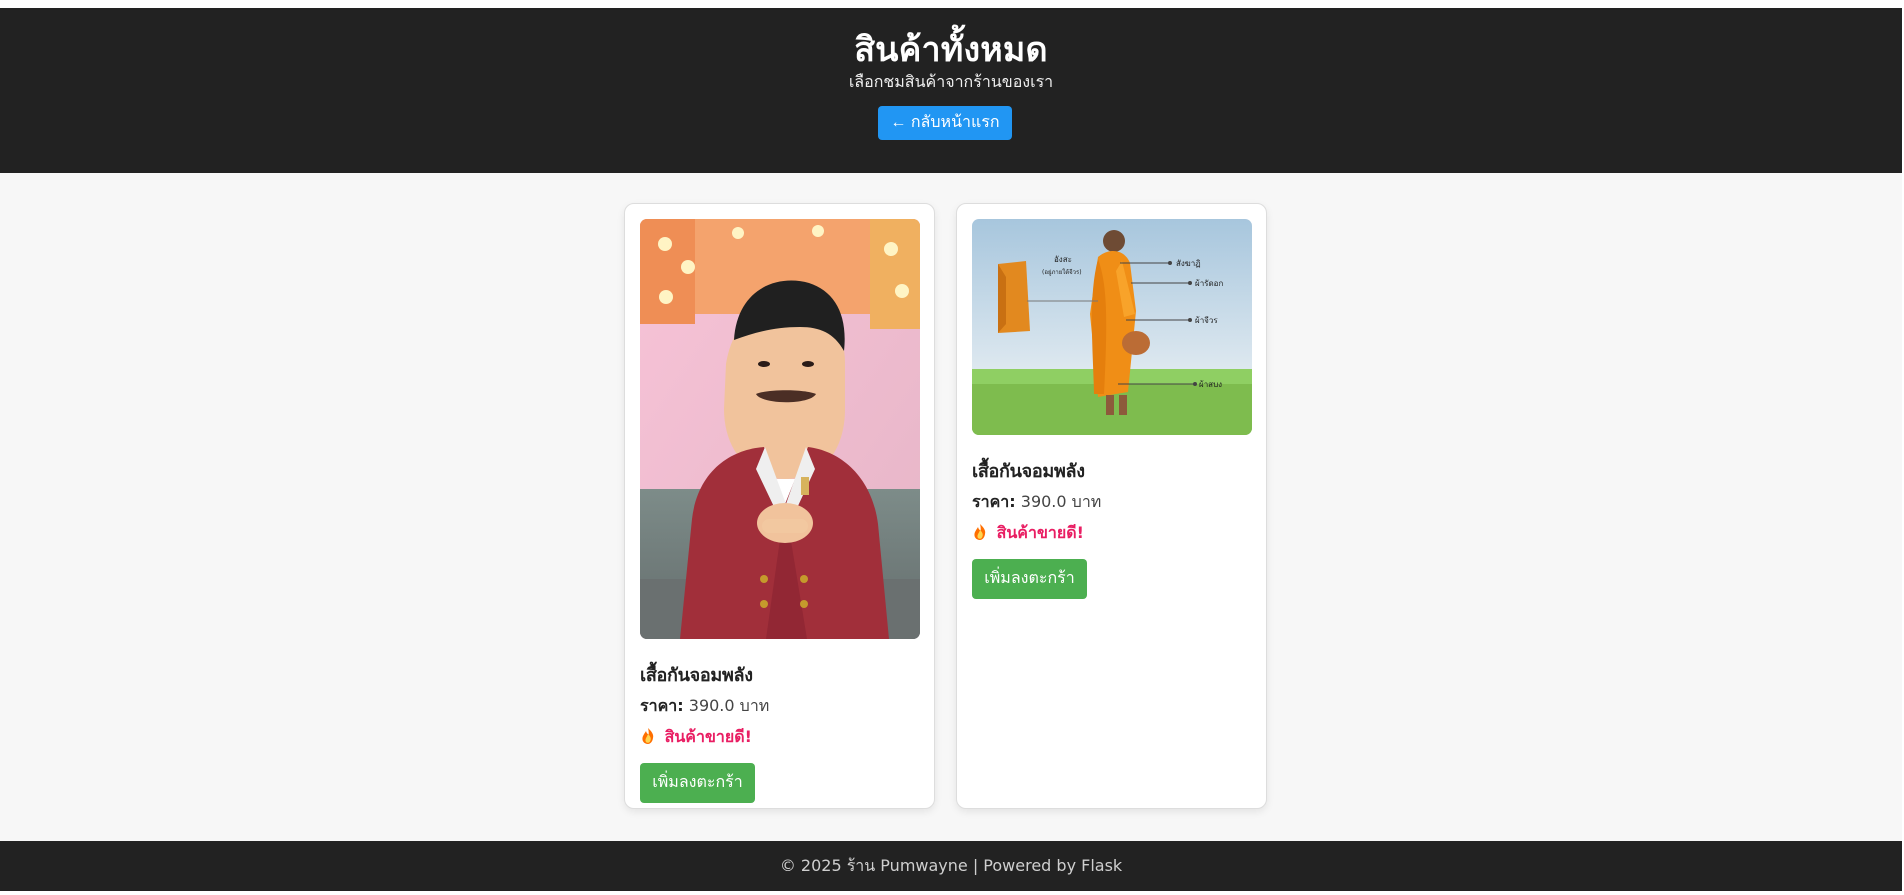 This screenshot has width=1904, height=895. What do you see at coordinates (780, 429) in the screenshot?
I see `man-in-red-suit-photo-icon` at bounding box center [780, 429].